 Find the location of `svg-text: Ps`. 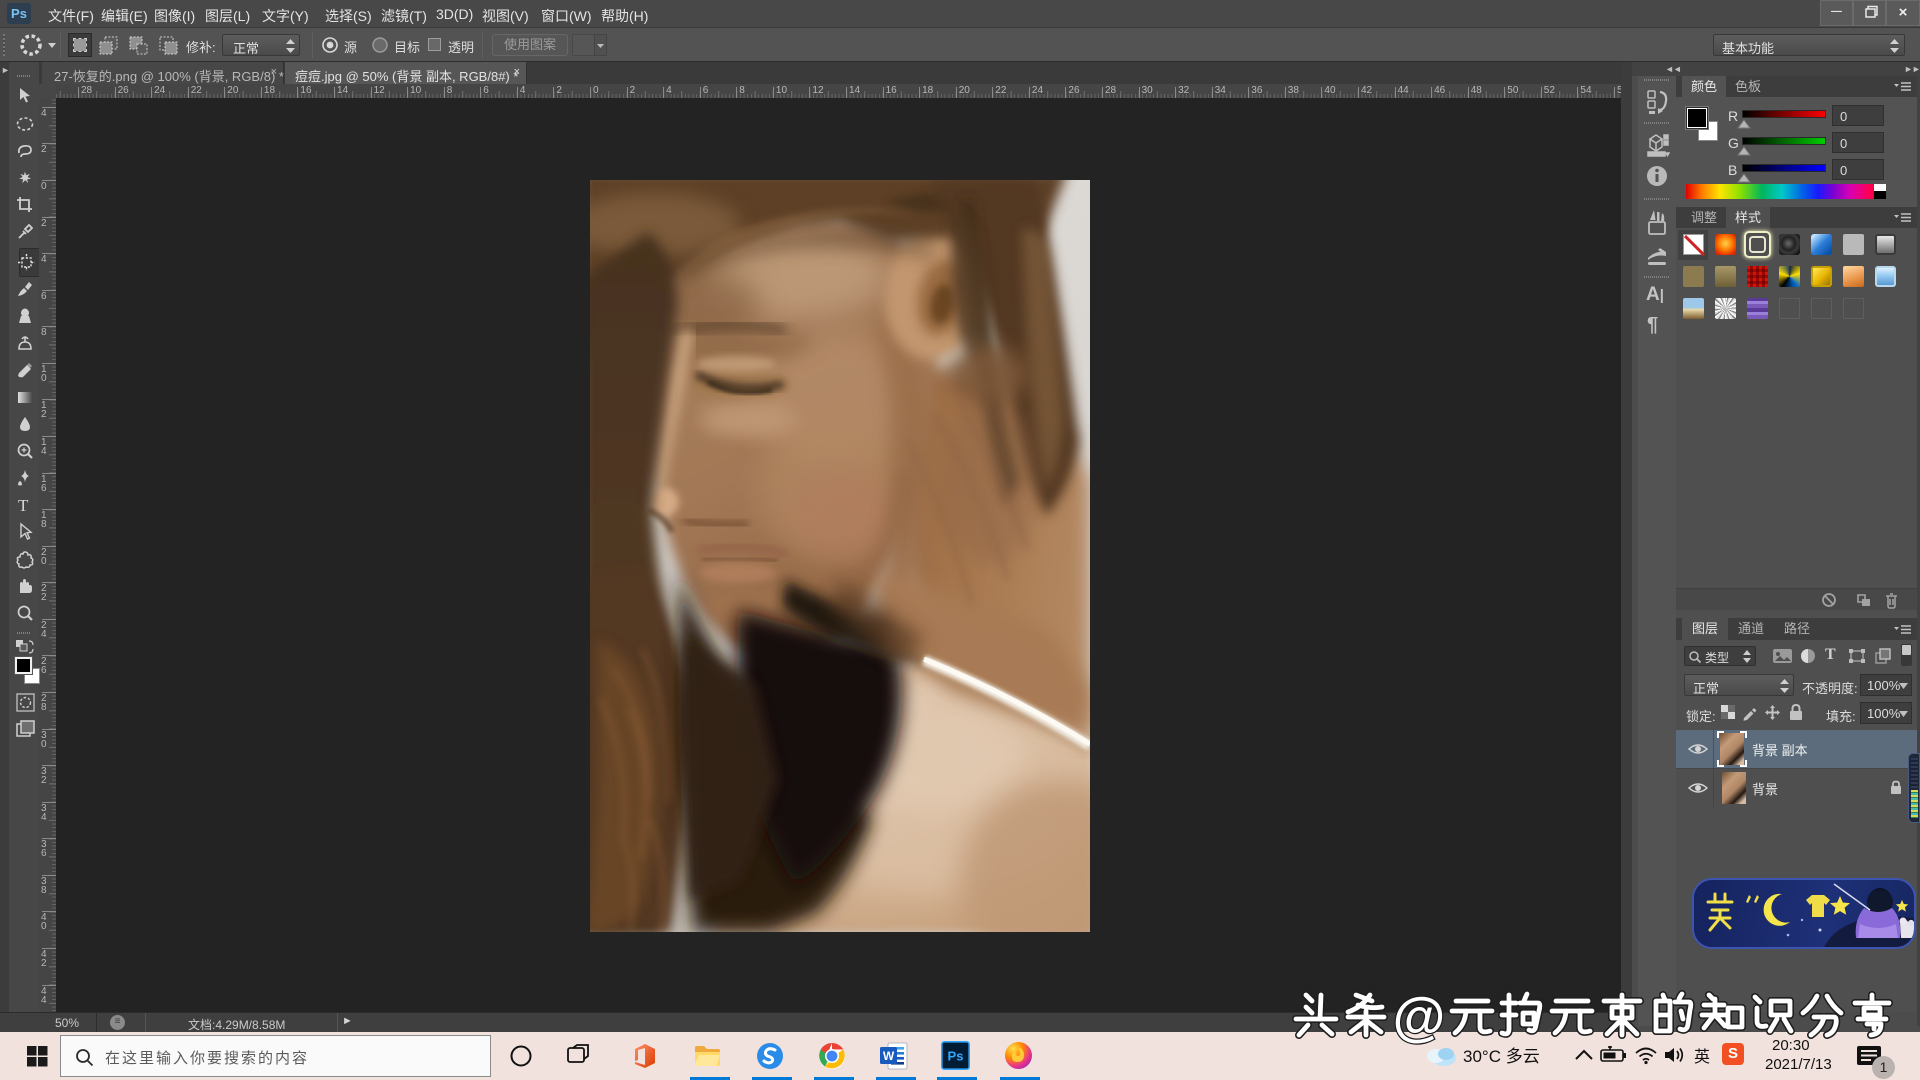

svg-text: Ps is located at coordinates (956, 1056).